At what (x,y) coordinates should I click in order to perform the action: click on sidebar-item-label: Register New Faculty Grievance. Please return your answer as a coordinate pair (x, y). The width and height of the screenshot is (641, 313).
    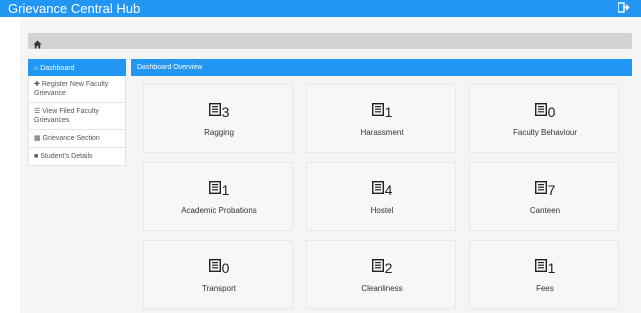
    Looking at the image, I should click on (71, 89).